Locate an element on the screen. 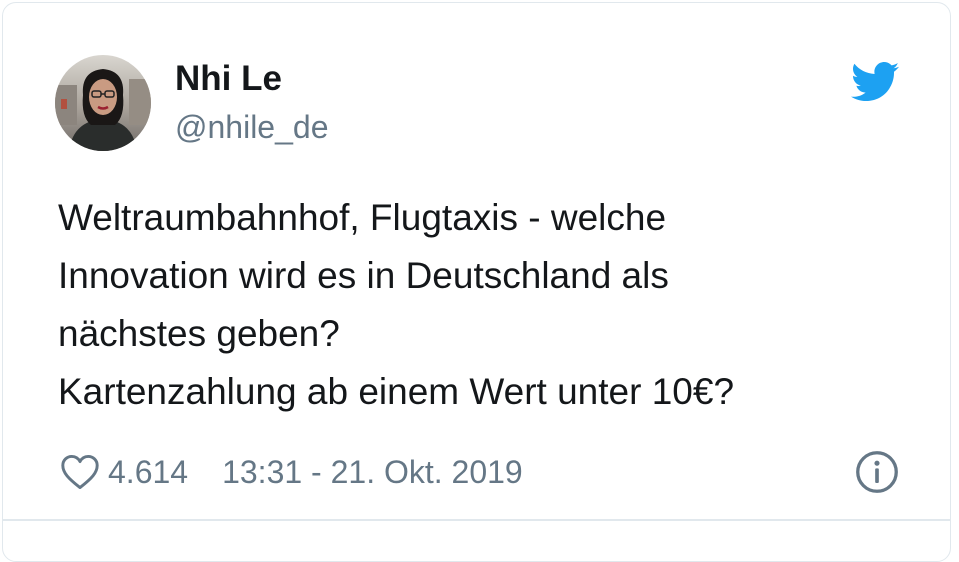 This screenshot has height=562, width=959. avatar-photo is located at coordinates (103, 103).